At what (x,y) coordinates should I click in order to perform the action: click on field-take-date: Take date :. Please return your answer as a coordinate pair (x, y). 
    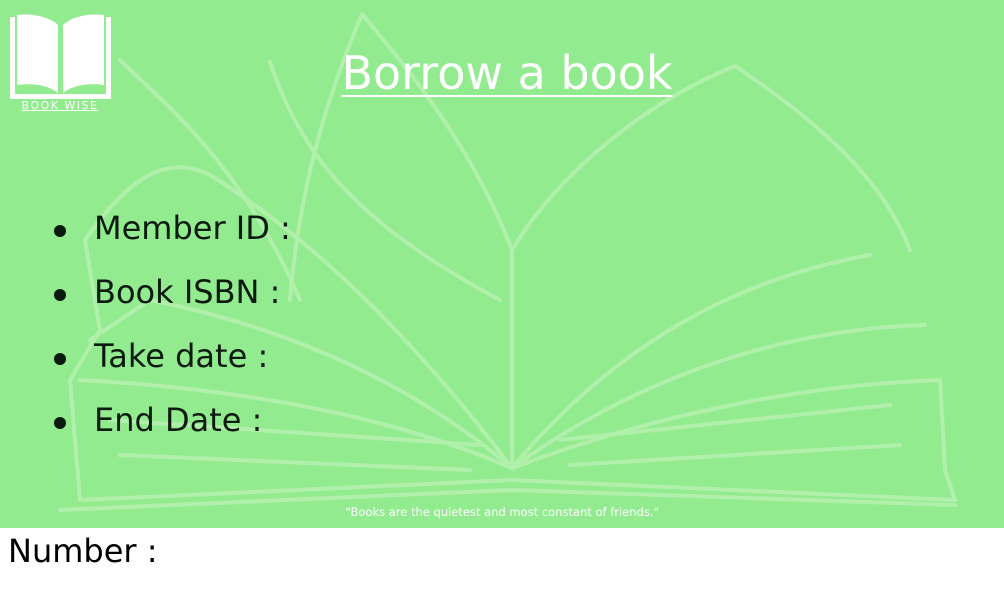
    Looking at the image, I should click on (169, 356).